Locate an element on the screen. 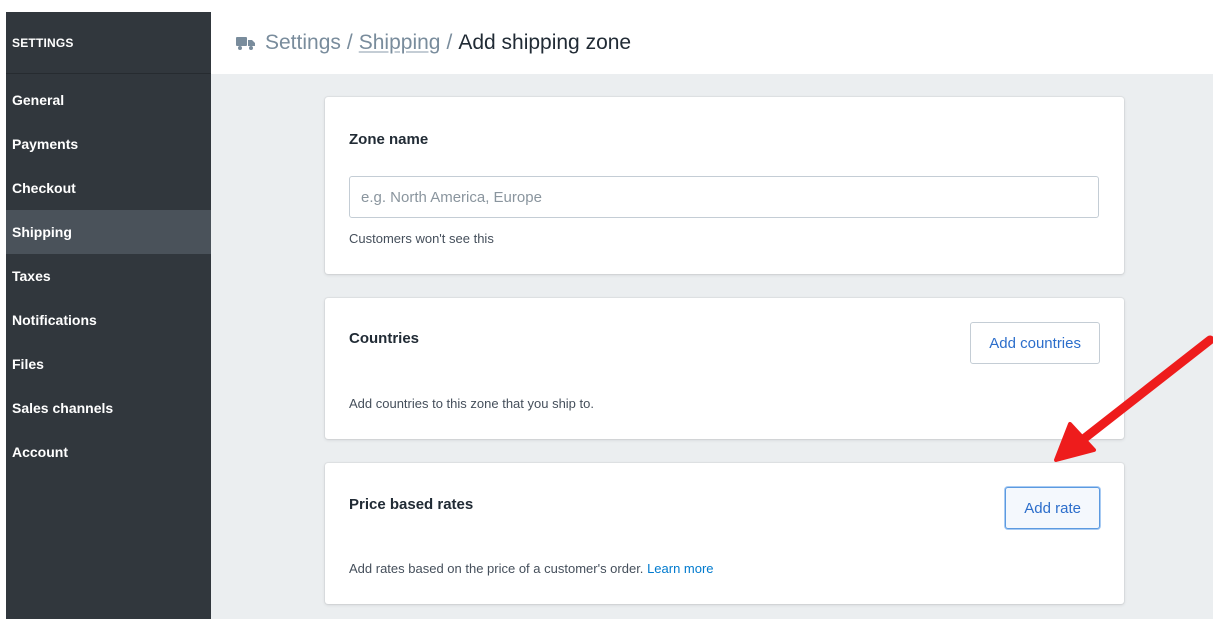 Image resolution: width=1213 pixels, height=619 pixels. add-rate-button: Add rate is located at coordinates (1052, 508).